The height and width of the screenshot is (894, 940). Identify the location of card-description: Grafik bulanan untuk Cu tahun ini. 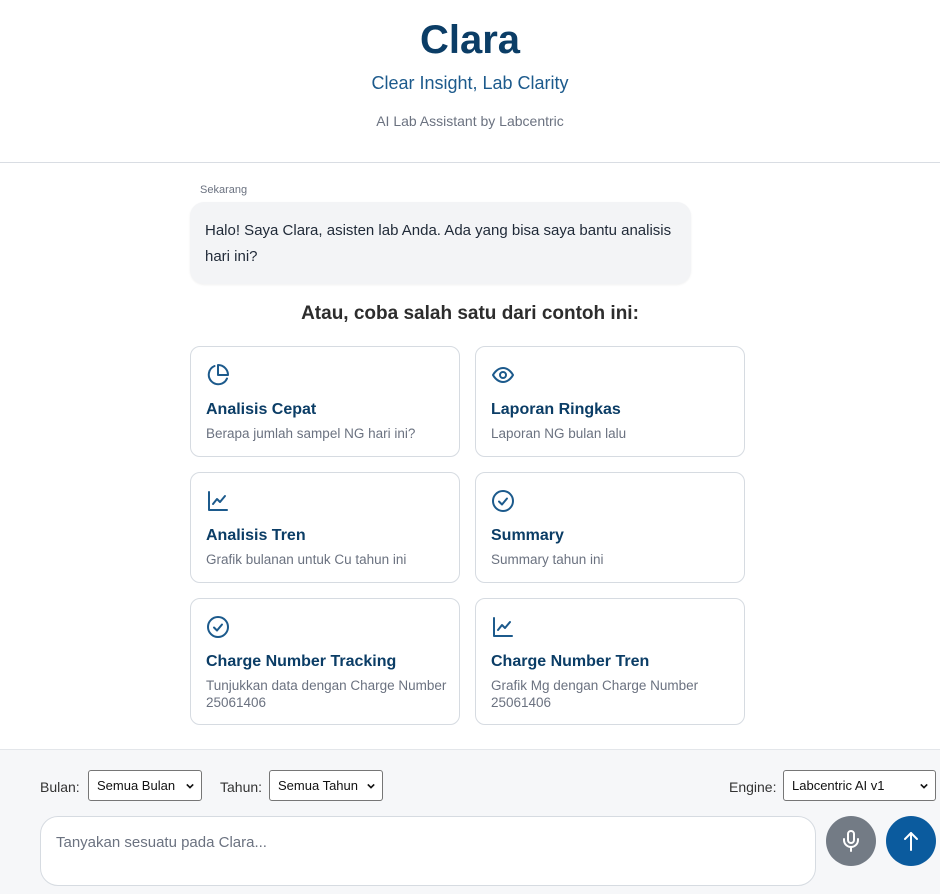
(306, 559).